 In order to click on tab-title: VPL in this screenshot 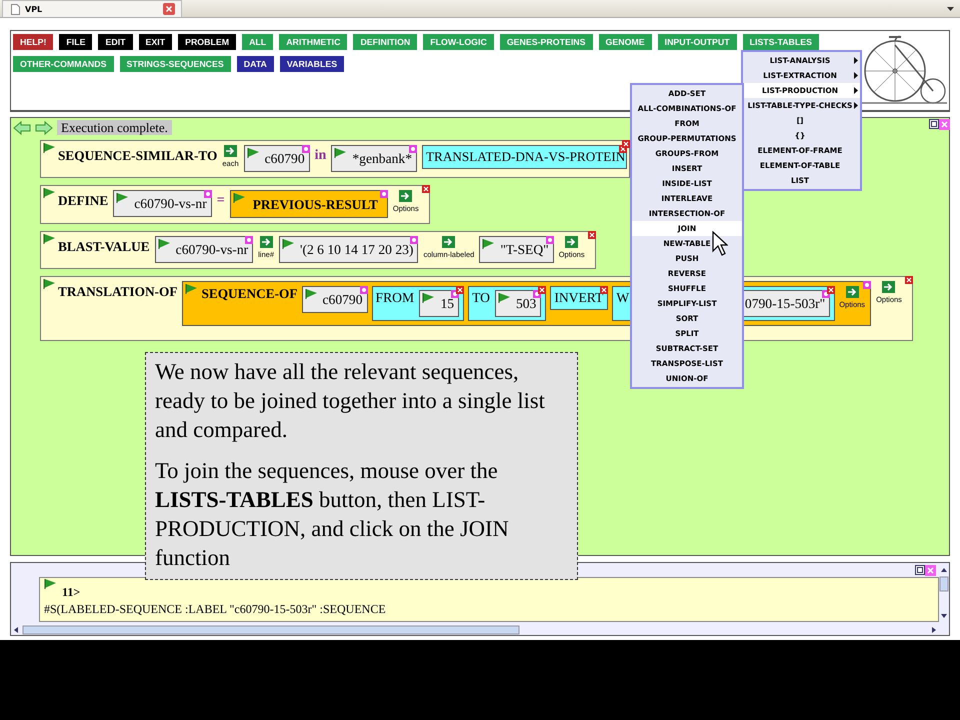, I will do `click(34, 9)`.